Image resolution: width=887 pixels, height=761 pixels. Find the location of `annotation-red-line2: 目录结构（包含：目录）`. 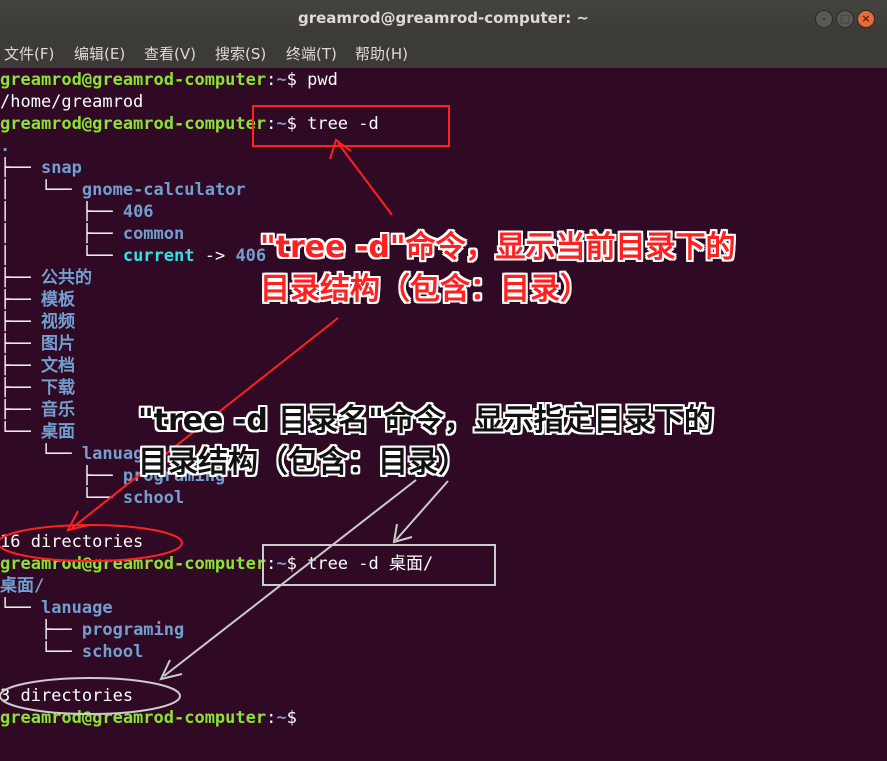

annotation-red-line2: 目录结构（包含：目录） is located at coordinates (425, 289).